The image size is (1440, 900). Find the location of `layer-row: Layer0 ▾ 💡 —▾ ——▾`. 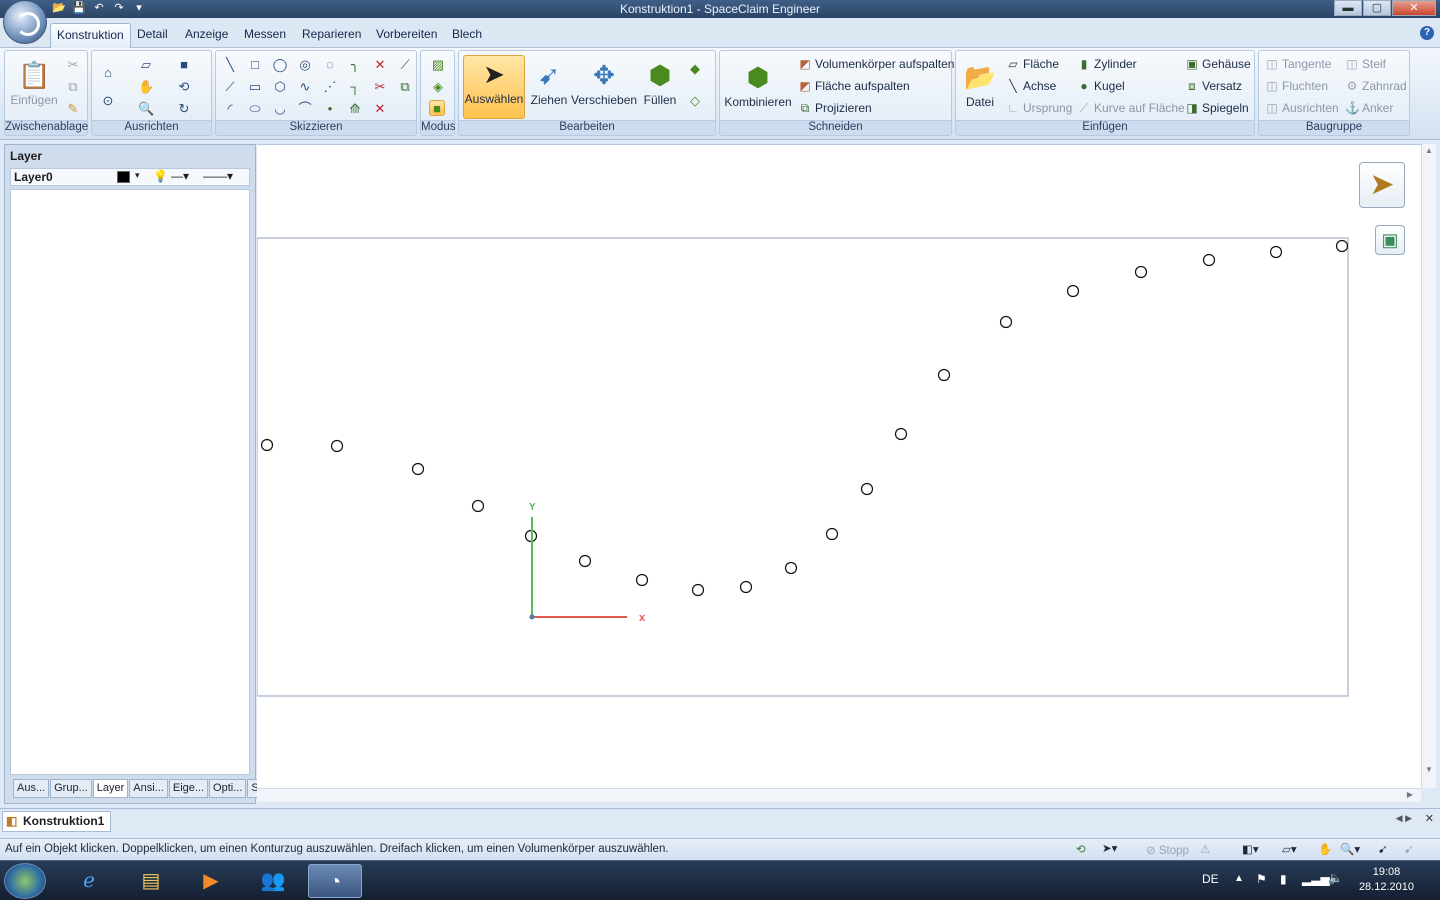

layer-row: Layer0 ▾ 💡 —▾ ——▾ is located at coordinates (130, 177).